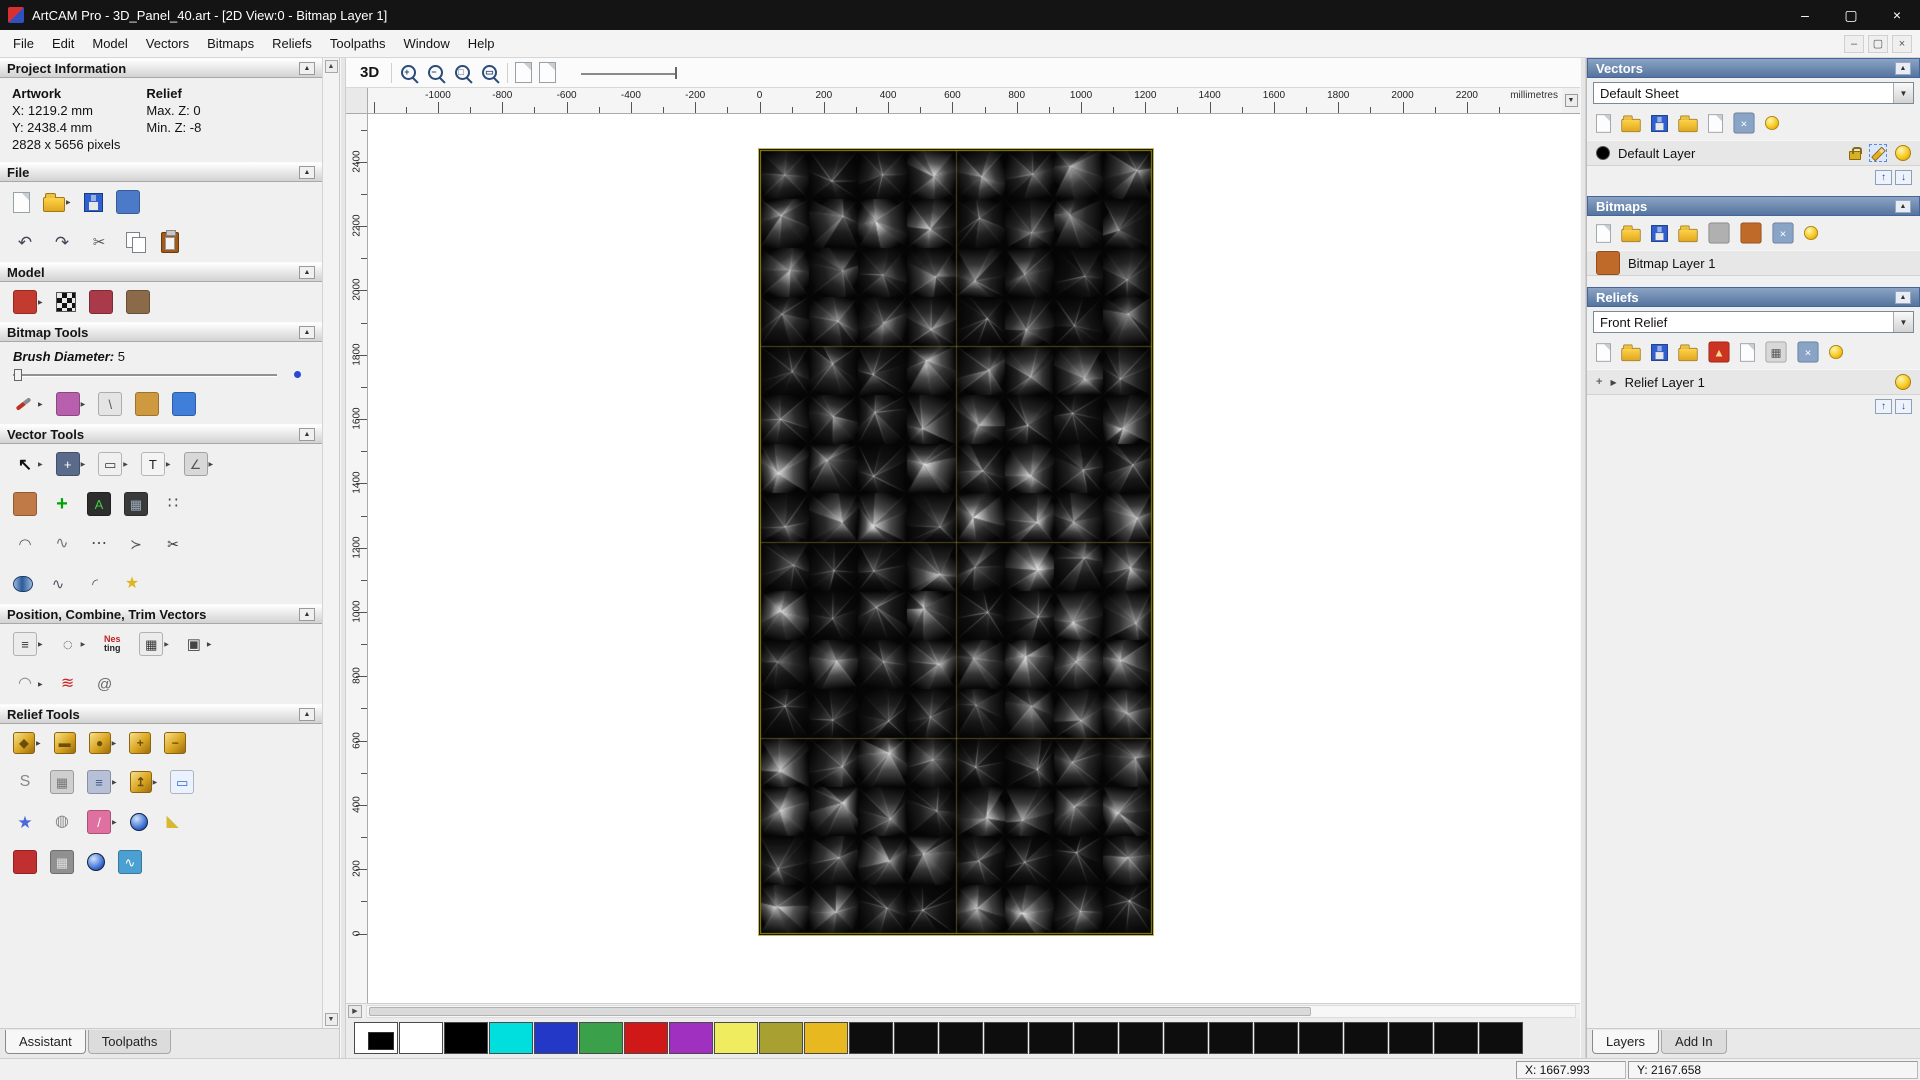 Image resolution: width=1920 pixels, height=1080 pixels. Describe the element at coordinates (62, 782) in the screenshot. I see `texture-relief-icon: ▦` at that location.